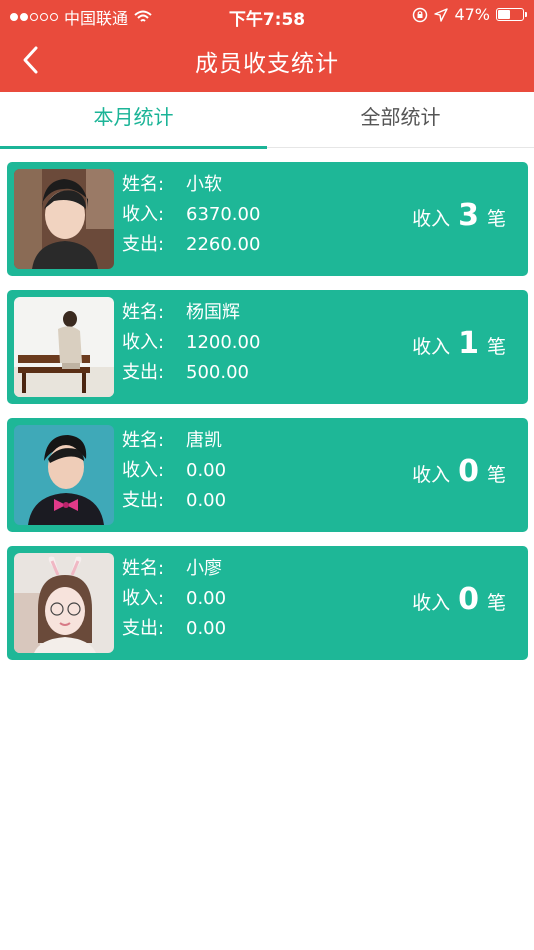 The width and height of the screenshot is (534, 950). What do you see at coordinates (217, 372) in the screenshot?
I see `member-expense: 500.00` at bounding box center [217, 372].